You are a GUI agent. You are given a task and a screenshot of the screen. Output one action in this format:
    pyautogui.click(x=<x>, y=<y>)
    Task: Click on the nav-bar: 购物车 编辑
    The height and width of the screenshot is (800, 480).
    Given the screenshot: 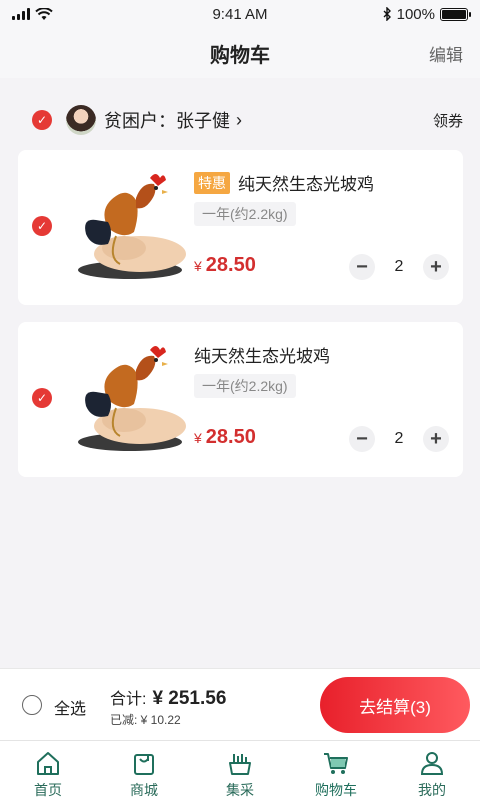 What is the action you would take?
    pyautogui.click(x=240, y=53)
    